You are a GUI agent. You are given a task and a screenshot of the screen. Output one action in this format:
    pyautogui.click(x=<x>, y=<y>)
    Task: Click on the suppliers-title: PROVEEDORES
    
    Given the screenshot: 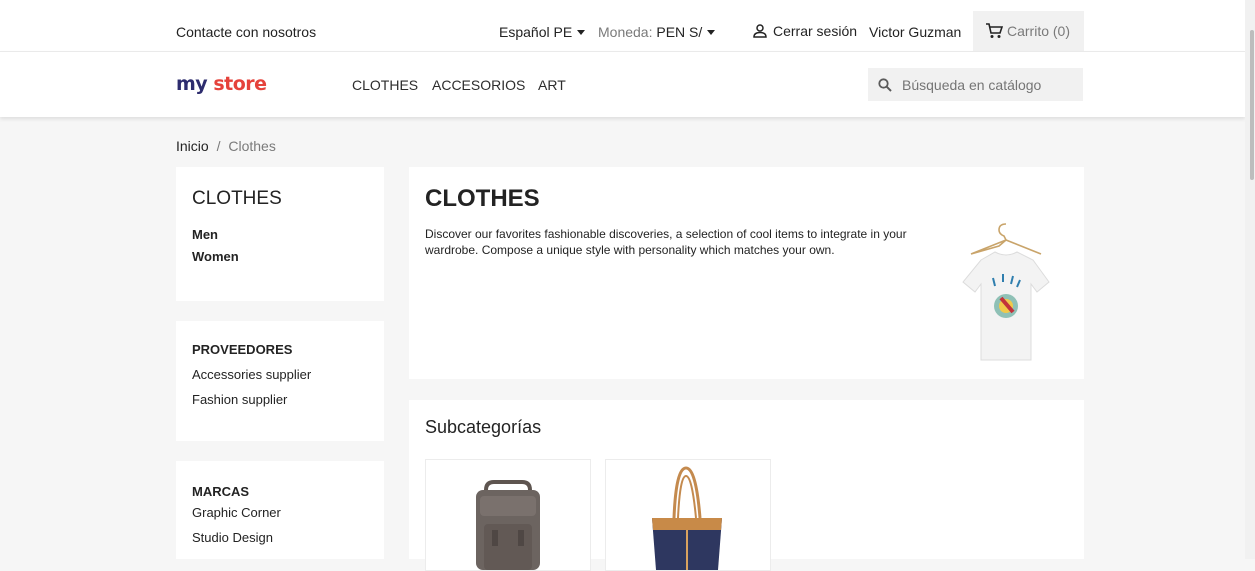 What is the action you would take?
    pyautogui.click(x=242, y=349)
    